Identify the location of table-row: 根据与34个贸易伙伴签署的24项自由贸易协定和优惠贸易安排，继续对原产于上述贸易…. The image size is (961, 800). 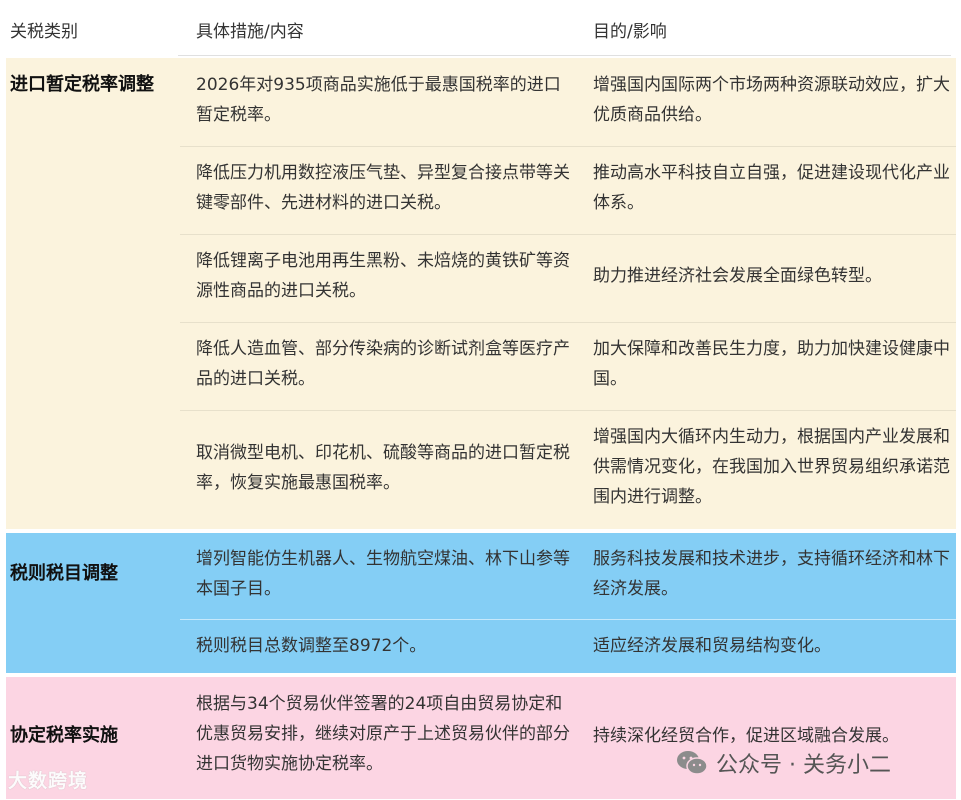
(568, 738).